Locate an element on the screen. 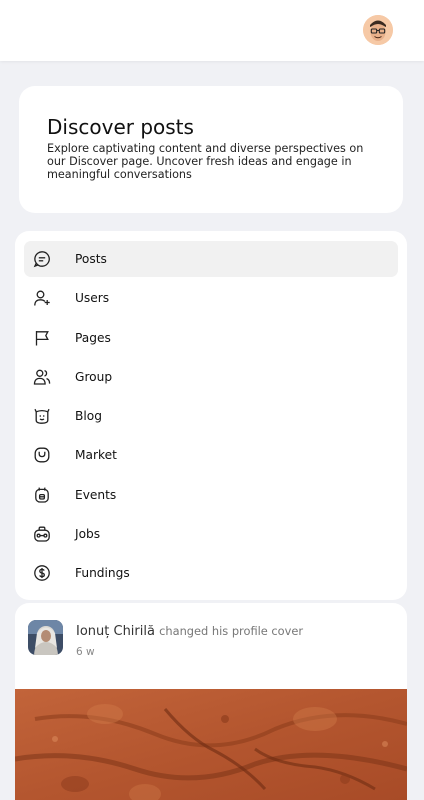 The height and width of the screenshot is (800, 424). post-header: Ionuț Chirilă changed his profile cover is located at coordinates (189, 631).